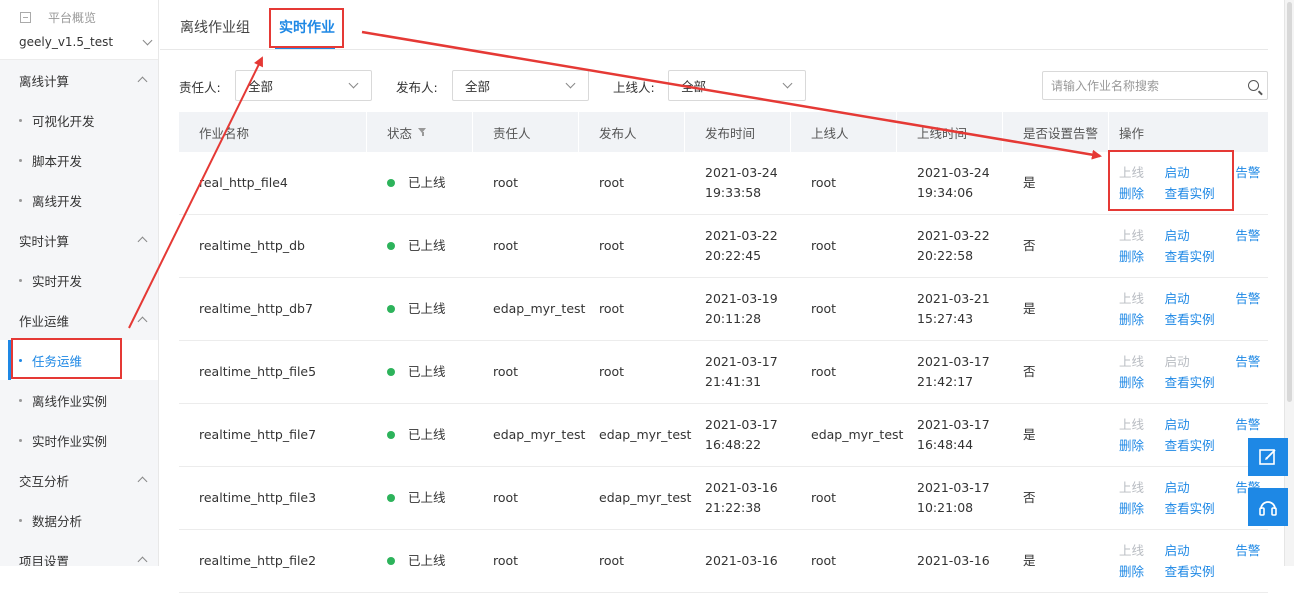 This screenshot has width=1294, height=593. I want to click on onliner-filter-select: 全部, so click(737, 85).